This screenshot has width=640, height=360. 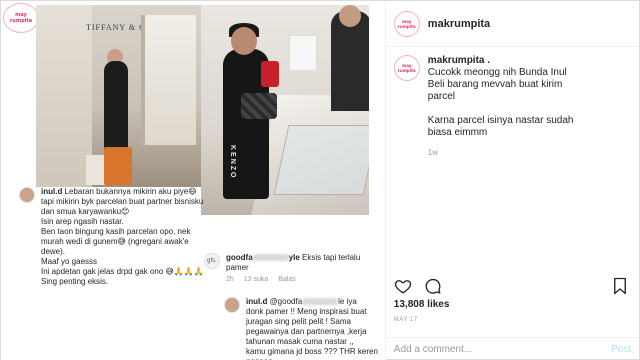 What do you see at coordinates (118, 166) in the screenshot?
I see `luggage` at bounding box center [118, 166].